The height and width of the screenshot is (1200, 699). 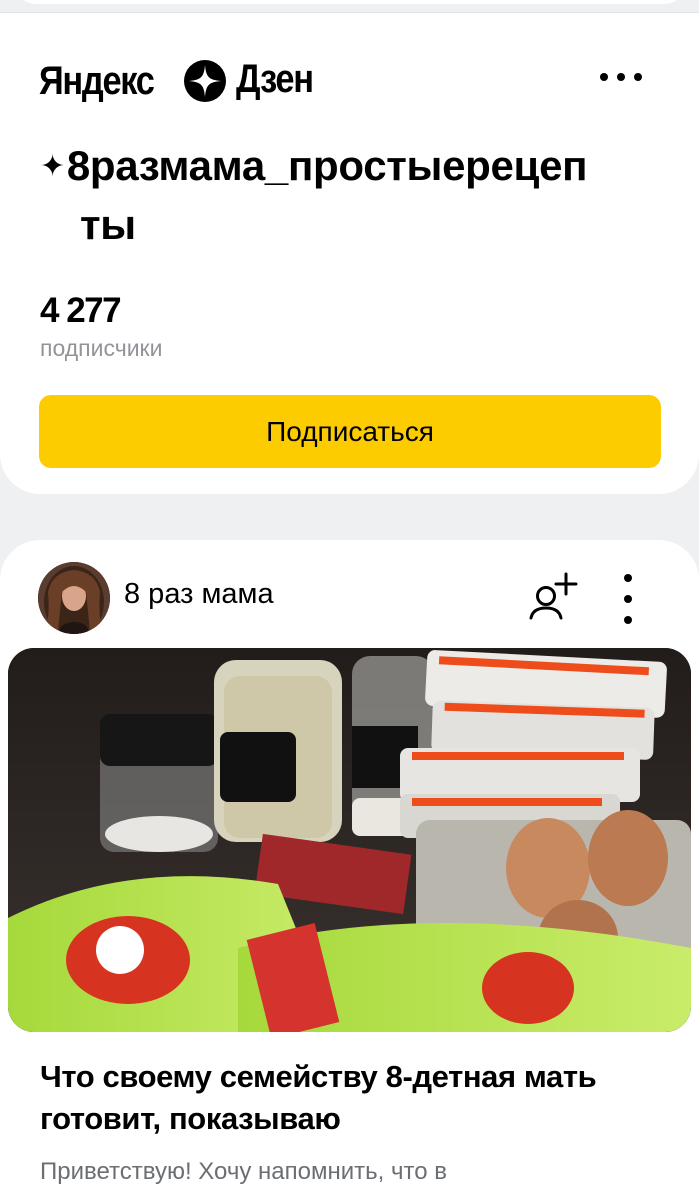 What do you see at coordinates (81, 310) in the screenshot?
I see `subscriber-count: 4 277` at bounding box center [81, 310].